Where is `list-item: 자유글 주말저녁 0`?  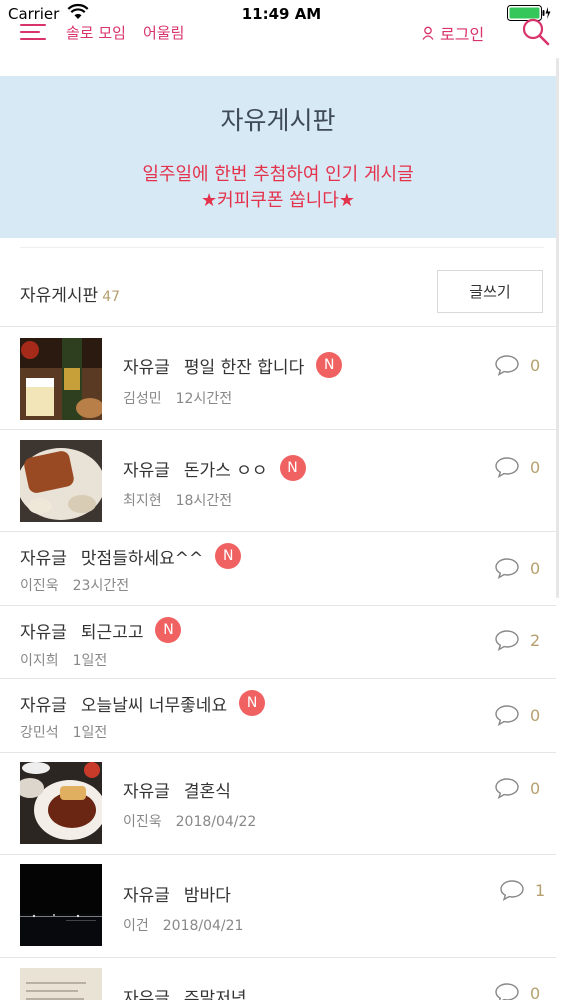 list-item: 자유글 주말저녁 0 is located at coordinates (278, 978).